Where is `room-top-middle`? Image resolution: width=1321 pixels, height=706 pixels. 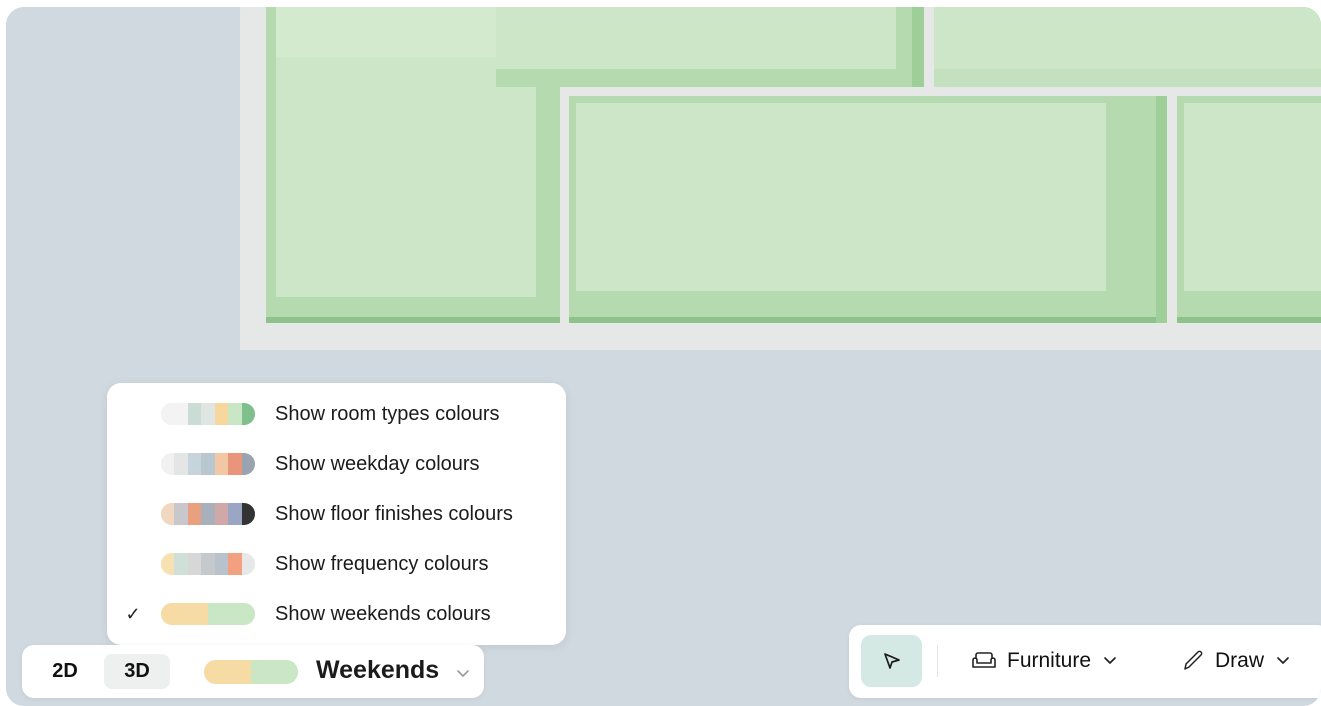 room-top-middle is located at coordinates (710, 47).